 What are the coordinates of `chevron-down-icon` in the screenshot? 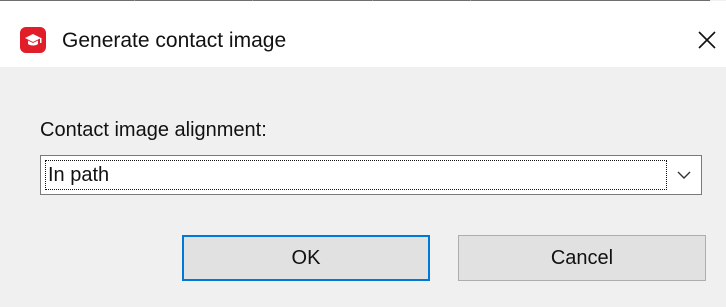 It's located at (684, 175).